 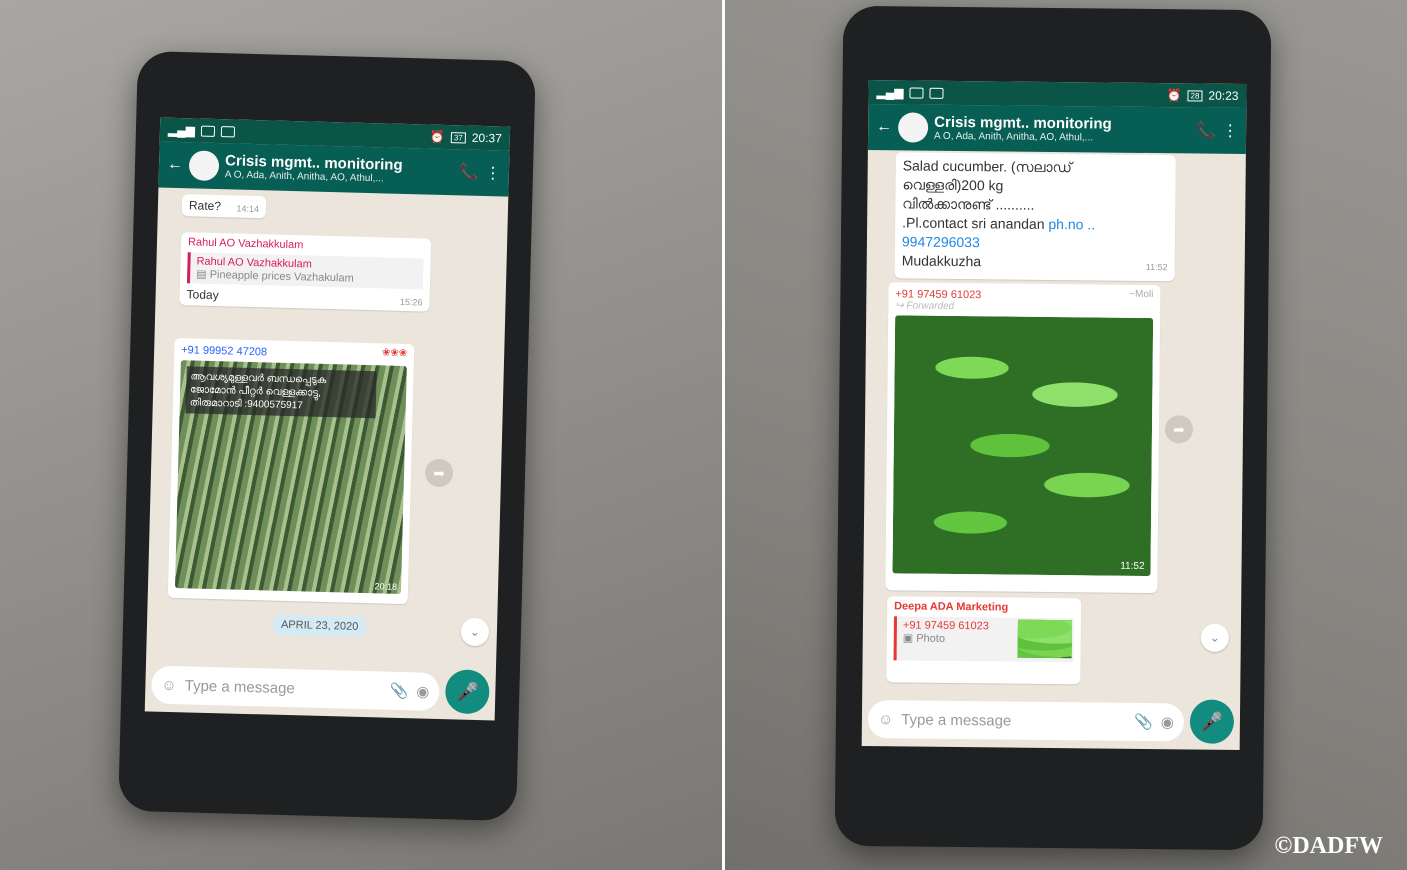 What do you see at coordinates (411, 302) in the screenshot?
I see `message-time: 15:26` at bounding box center [411, 302].